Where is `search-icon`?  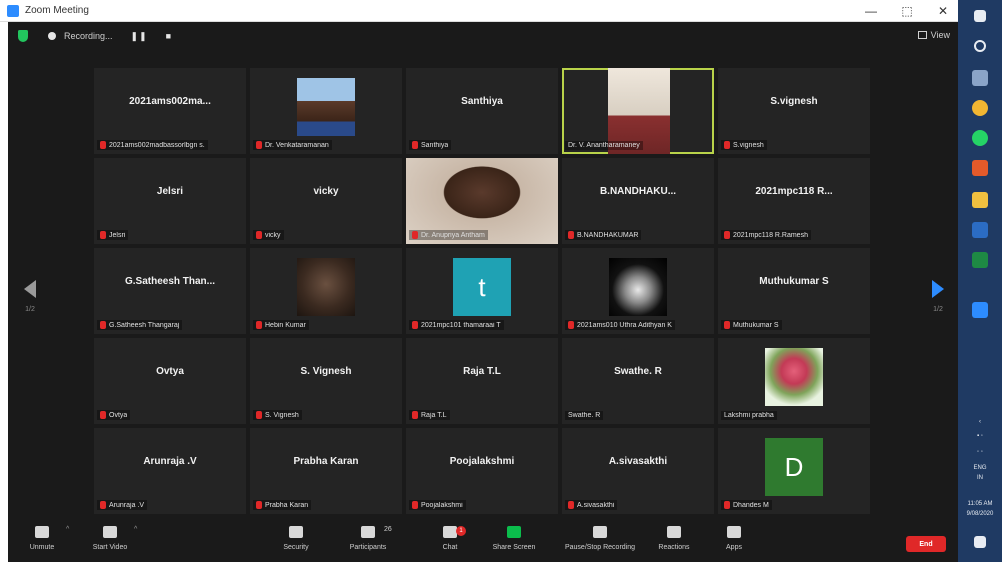 search-icon is located at coordinates (980, 46).